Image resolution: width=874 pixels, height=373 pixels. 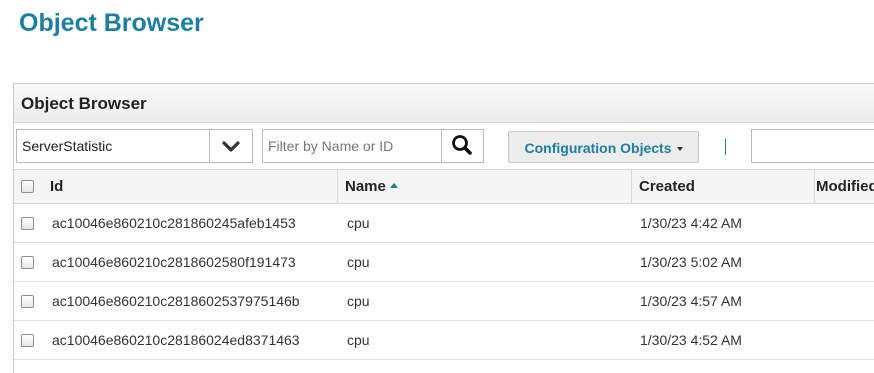 I want to click on column-header-modified: Modified, so click(x=844, y=186).